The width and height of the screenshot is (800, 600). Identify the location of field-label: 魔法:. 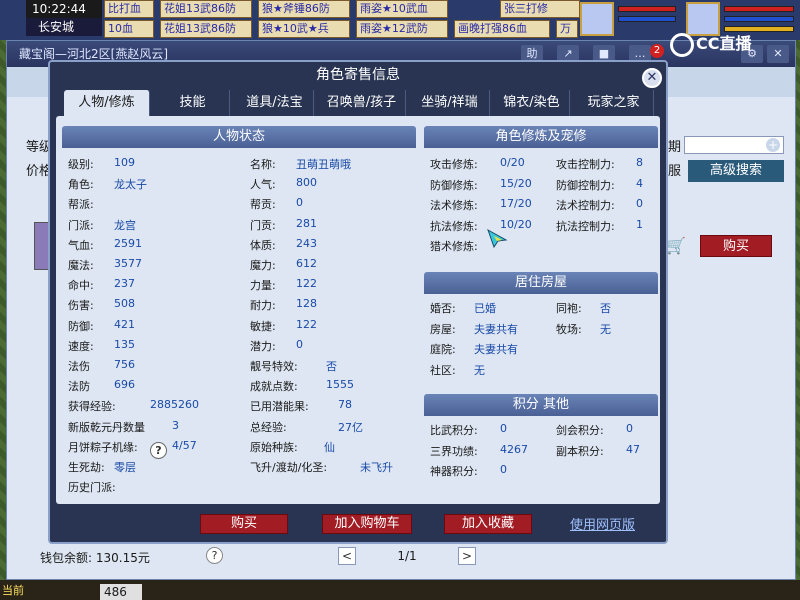
(81, 265).